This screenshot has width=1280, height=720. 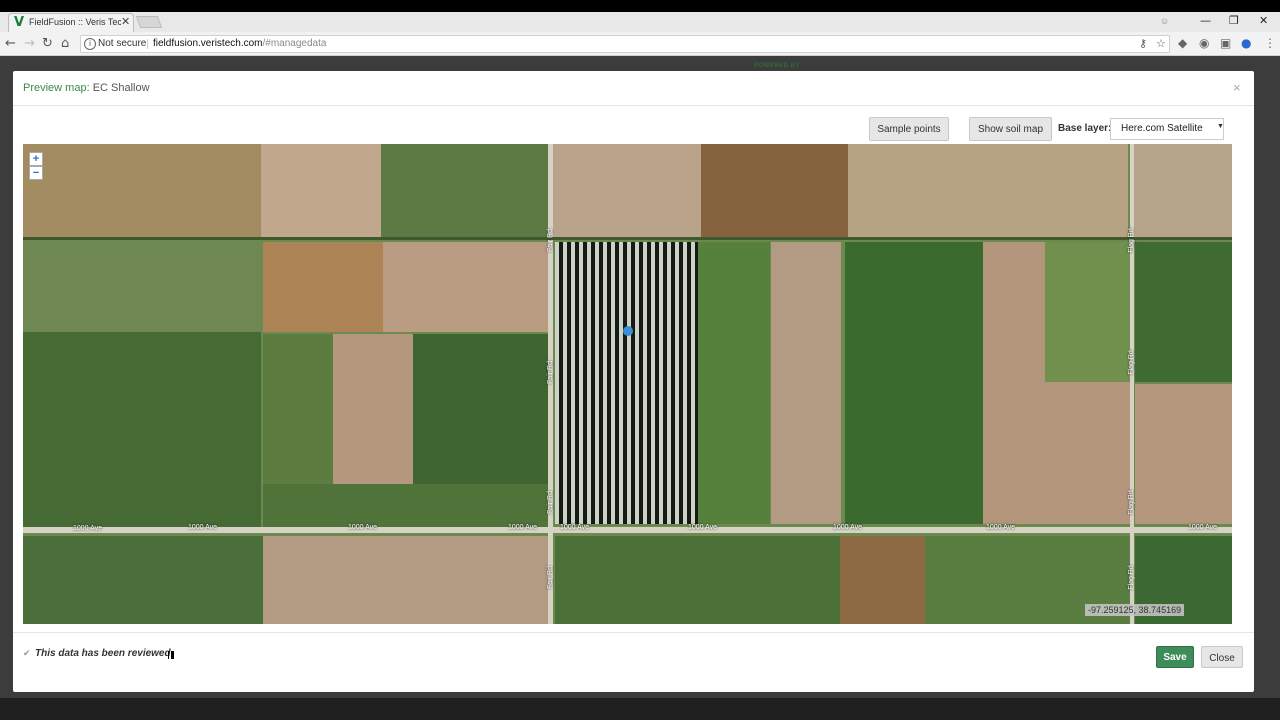 I want to click on extension-icon: ◆, so click(x=1182, y=43).